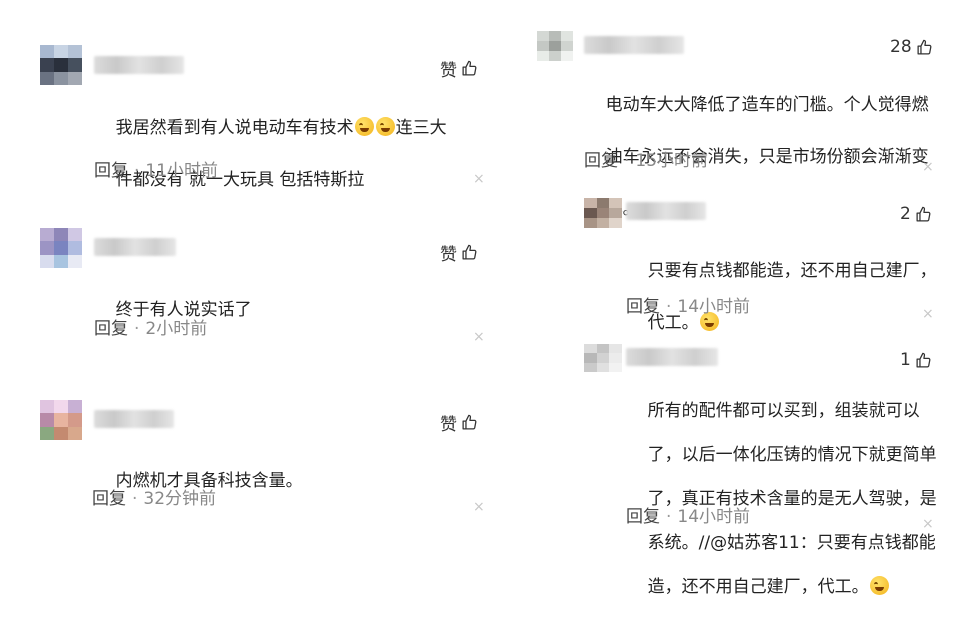 This screenshot has height=620, width=967. Describe the element at coordinates (180, 499) in the screenshot. I see `comment-time: 32分钟前` at that location.